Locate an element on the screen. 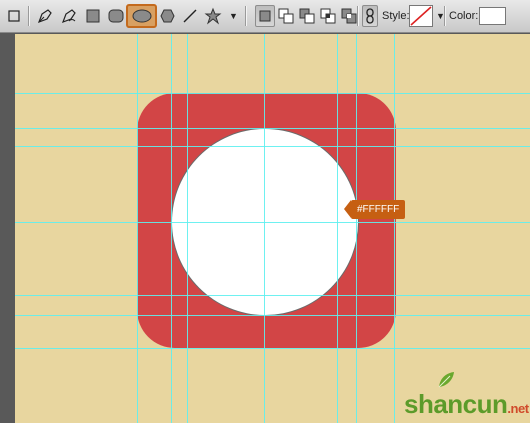 The image size is (530, 423). style-picker is located at coordinates (421, 16).